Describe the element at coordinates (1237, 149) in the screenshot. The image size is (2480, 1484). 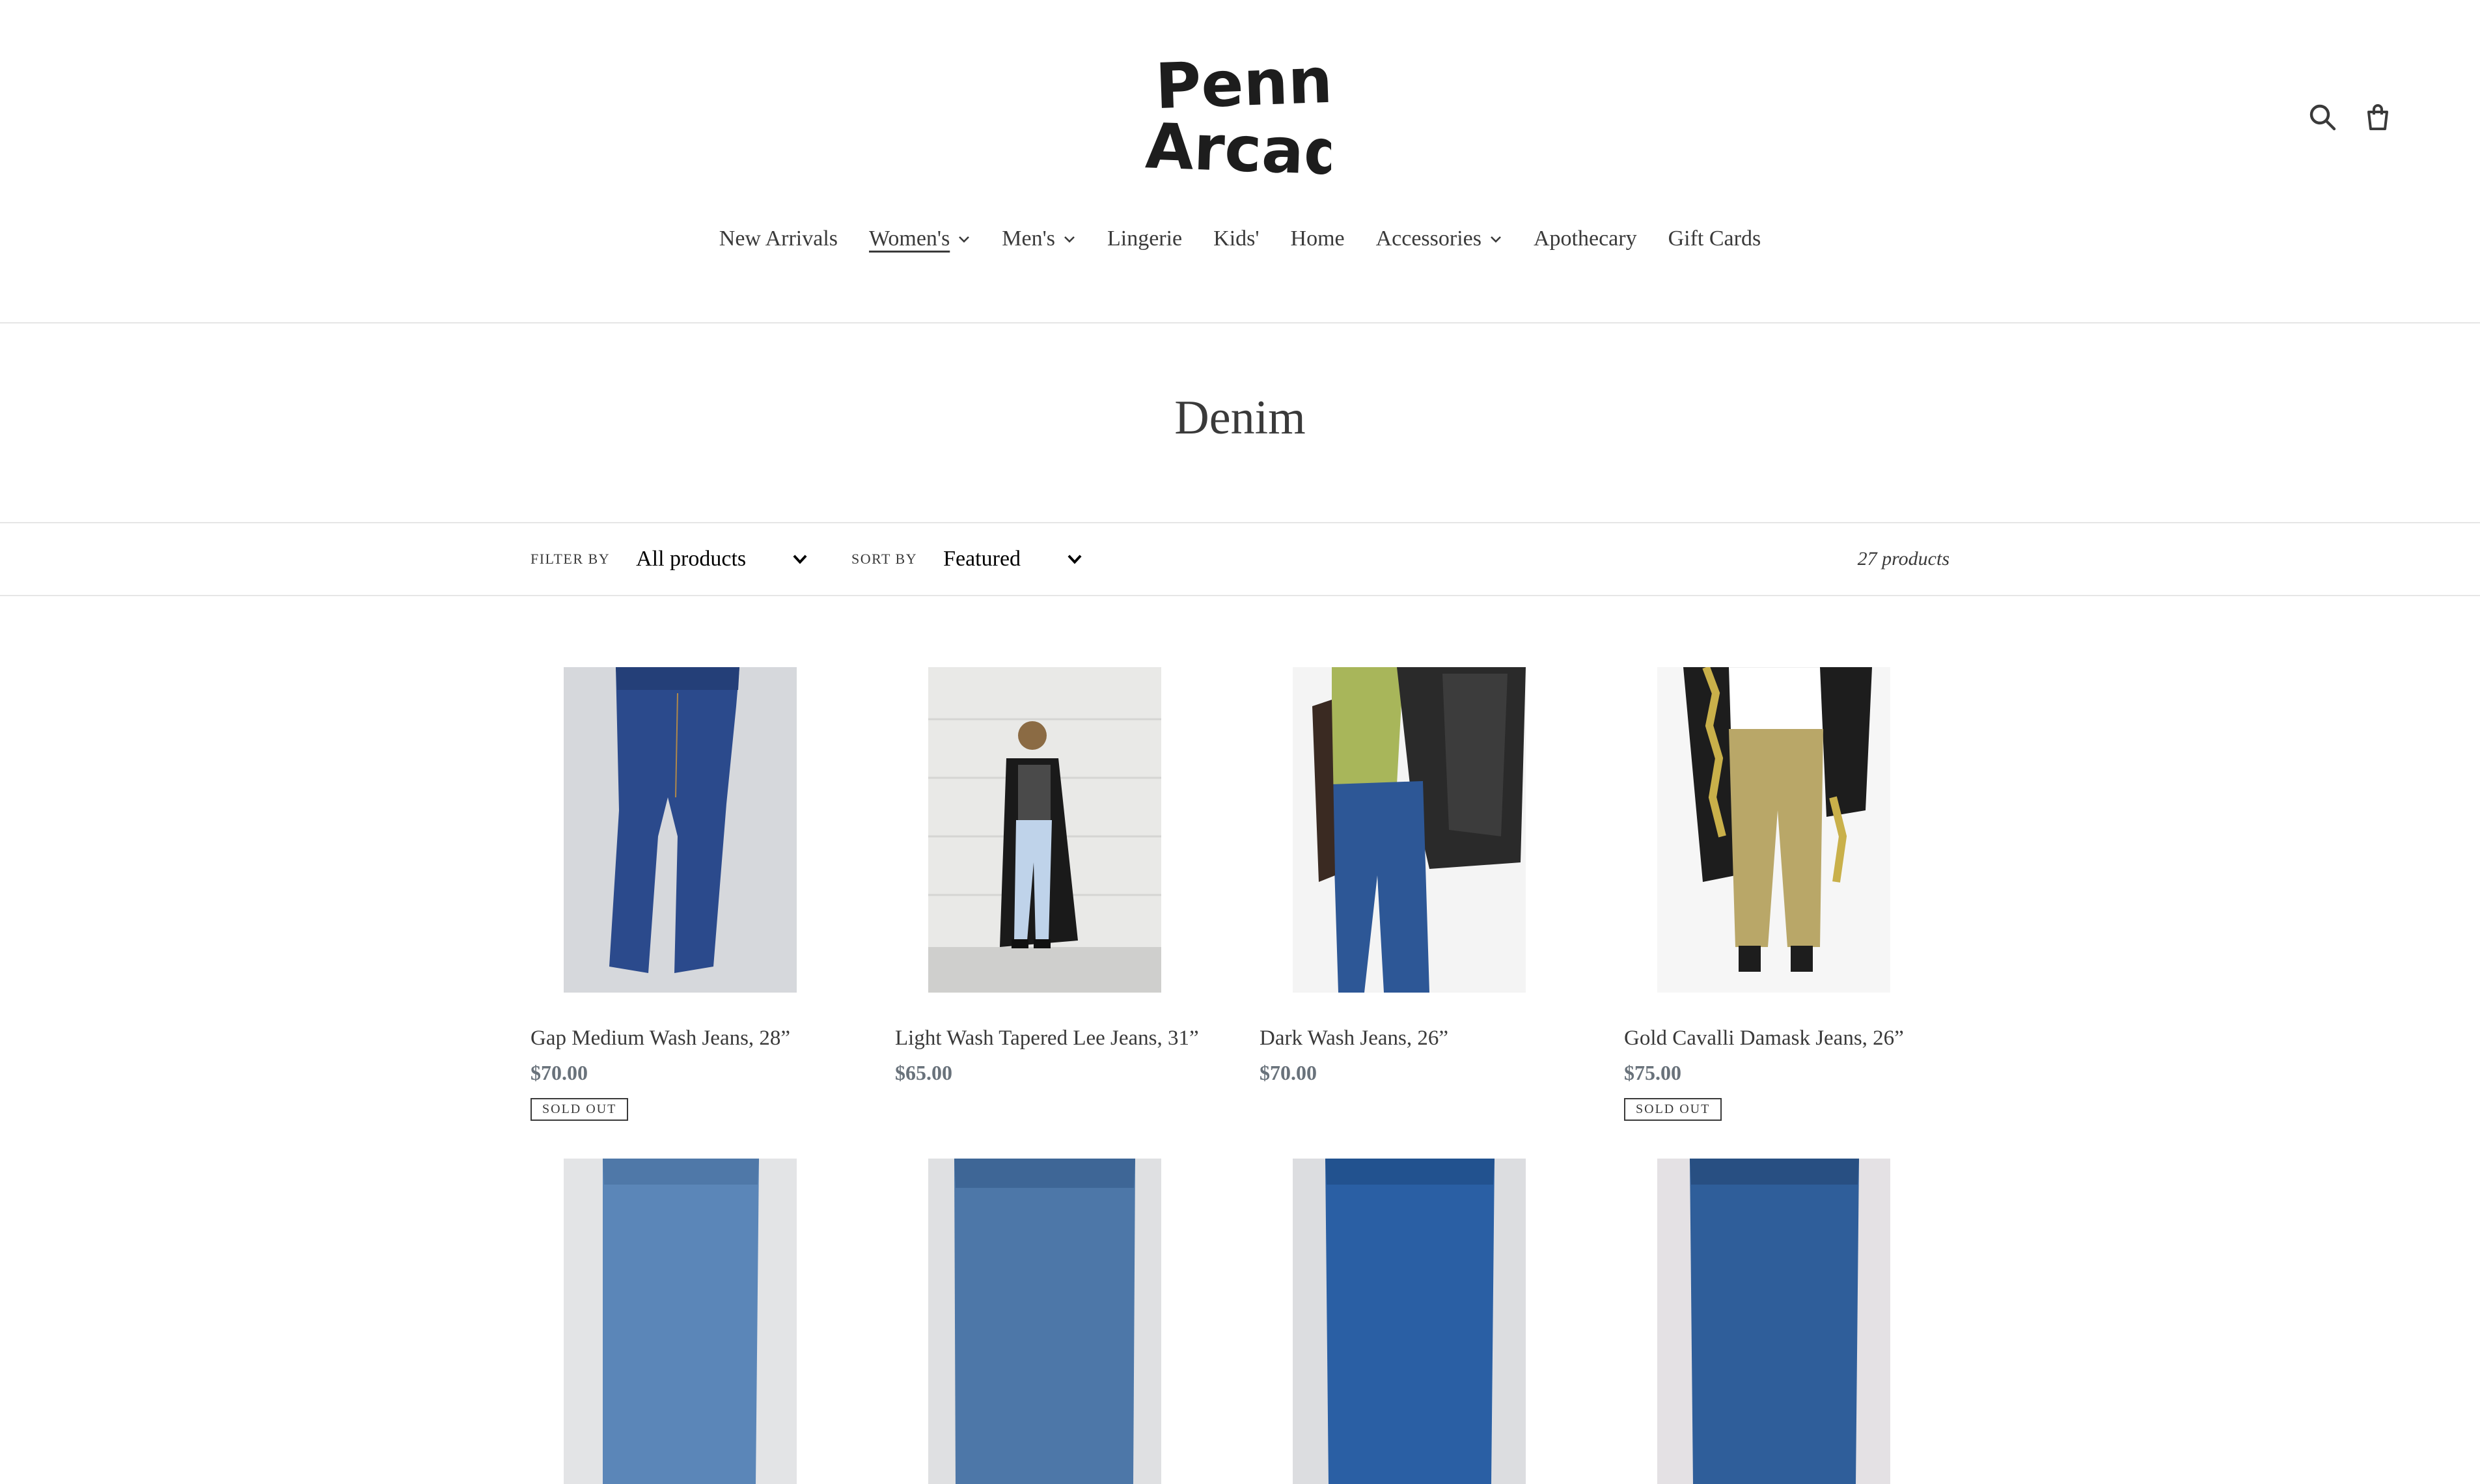
I see `logo-line-2: Arcade` at that location.